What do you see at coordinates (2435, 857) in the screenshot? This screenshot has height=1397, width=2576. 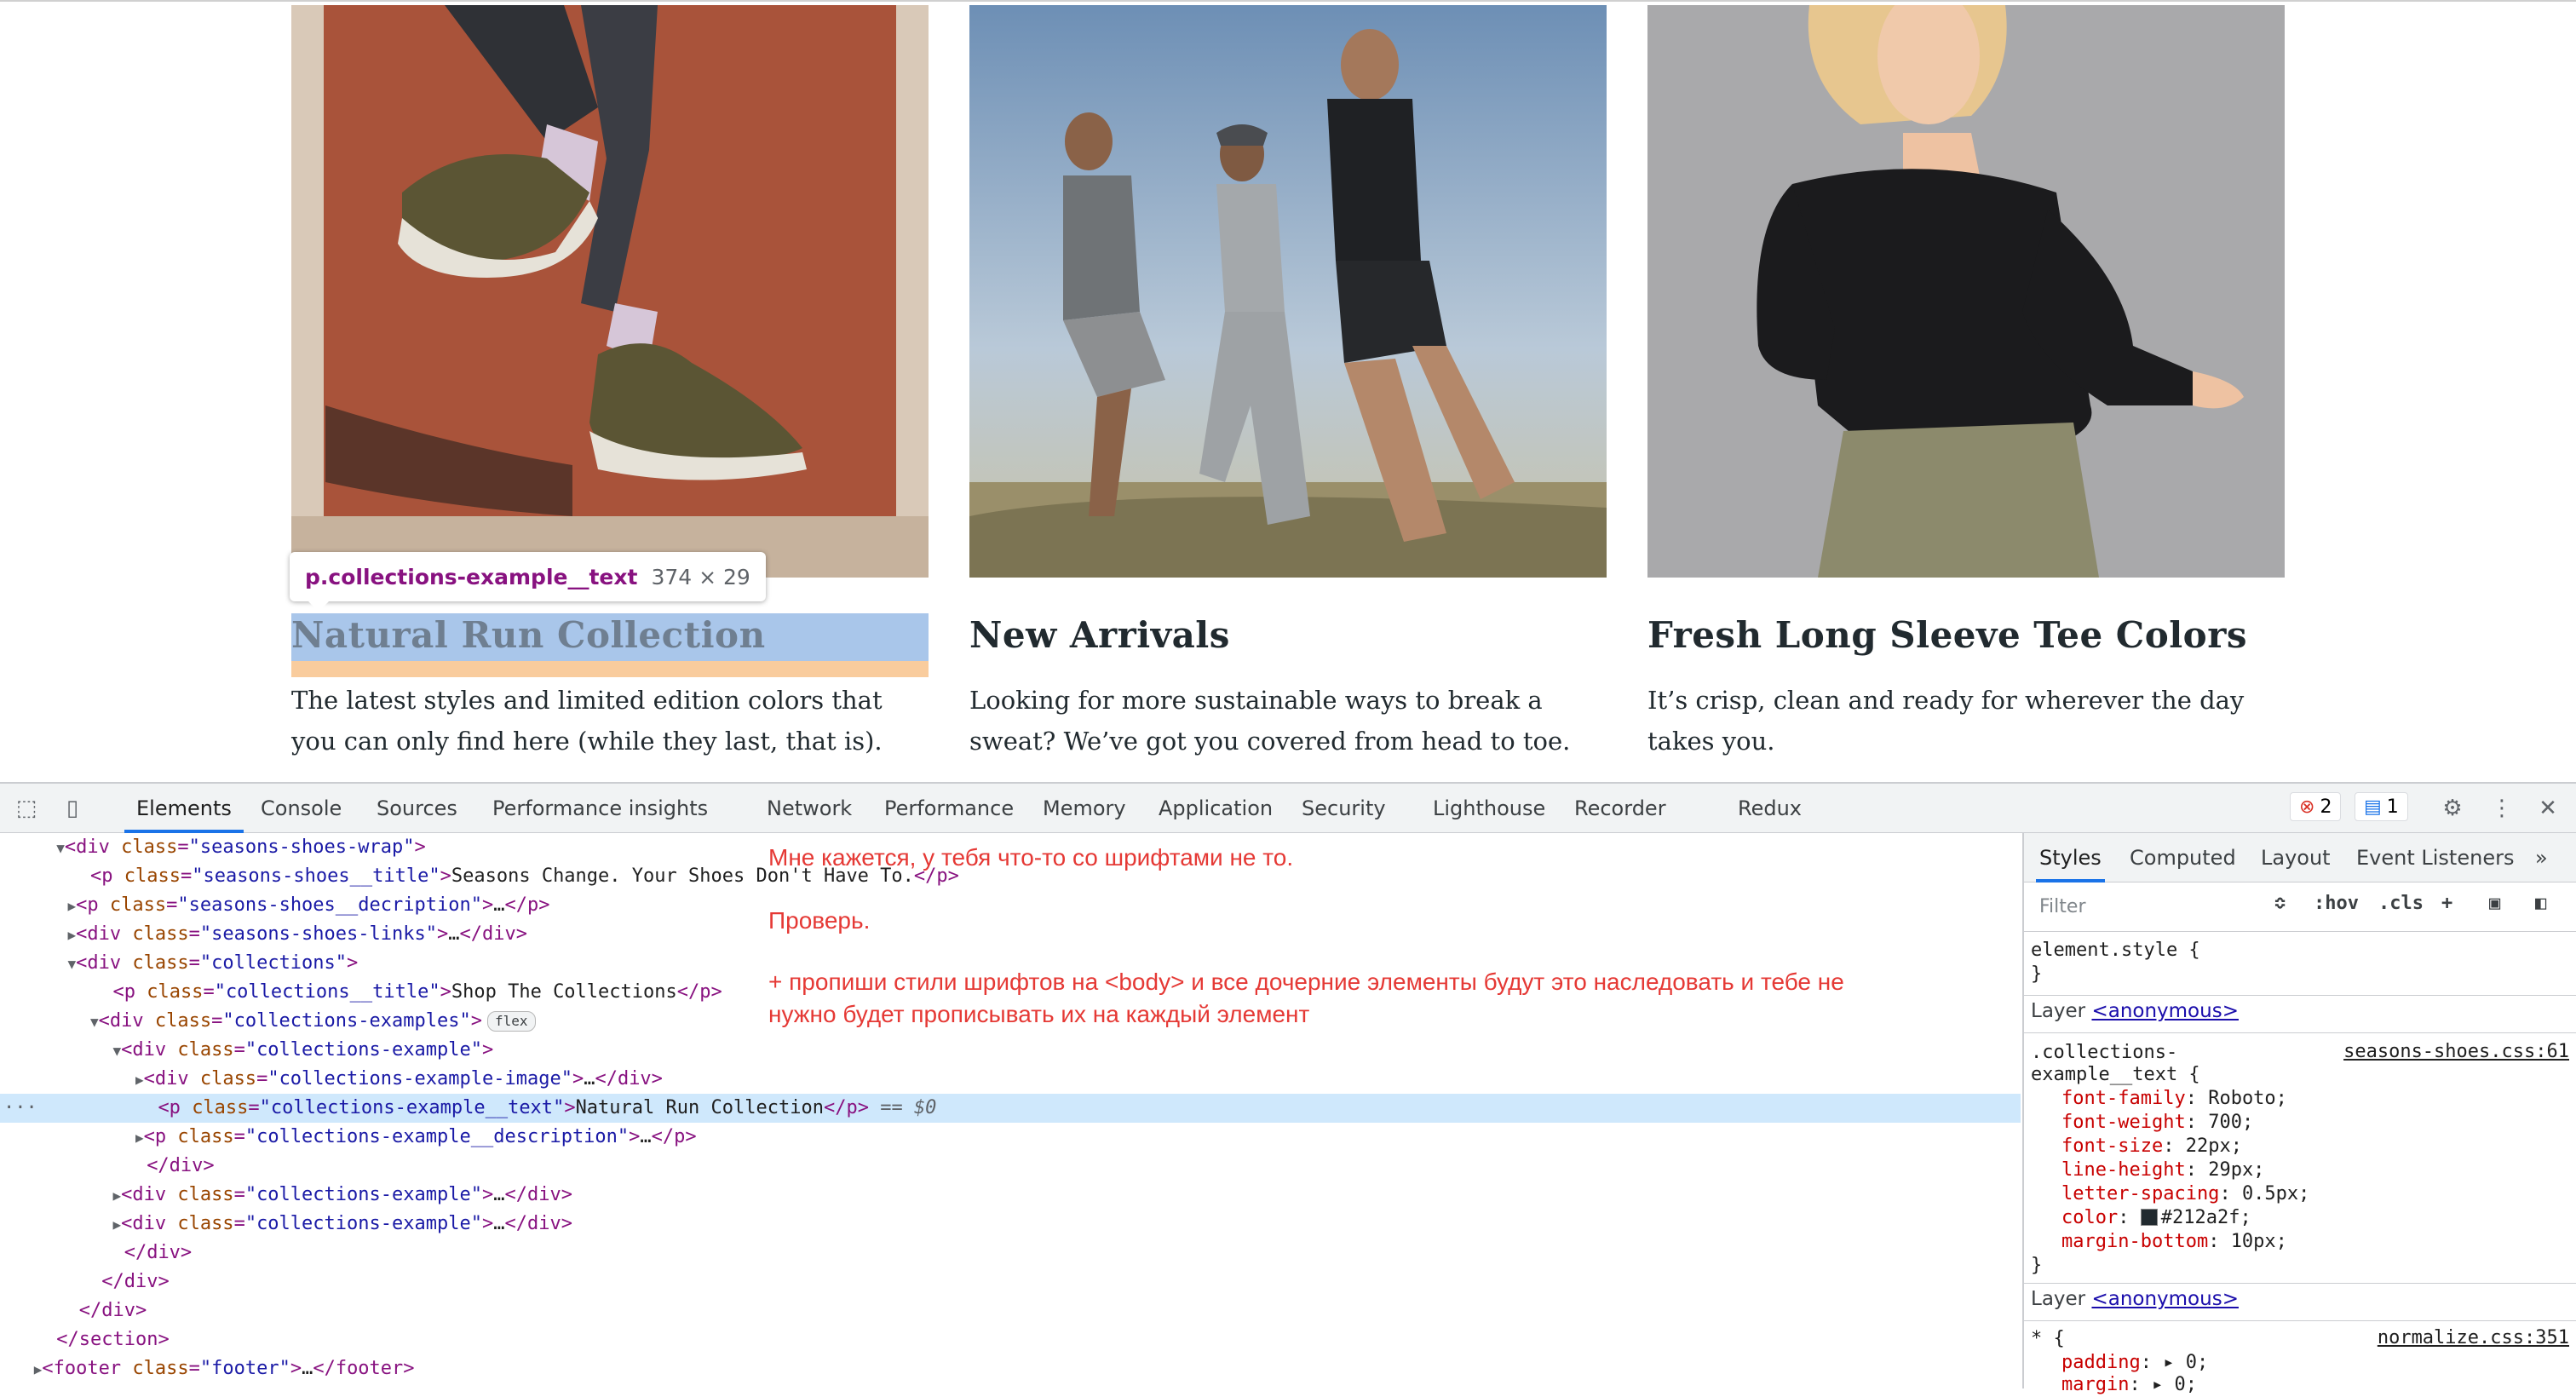 I see `tab-event-listeners: Event Listeners` at bounding box center [2435, 857].